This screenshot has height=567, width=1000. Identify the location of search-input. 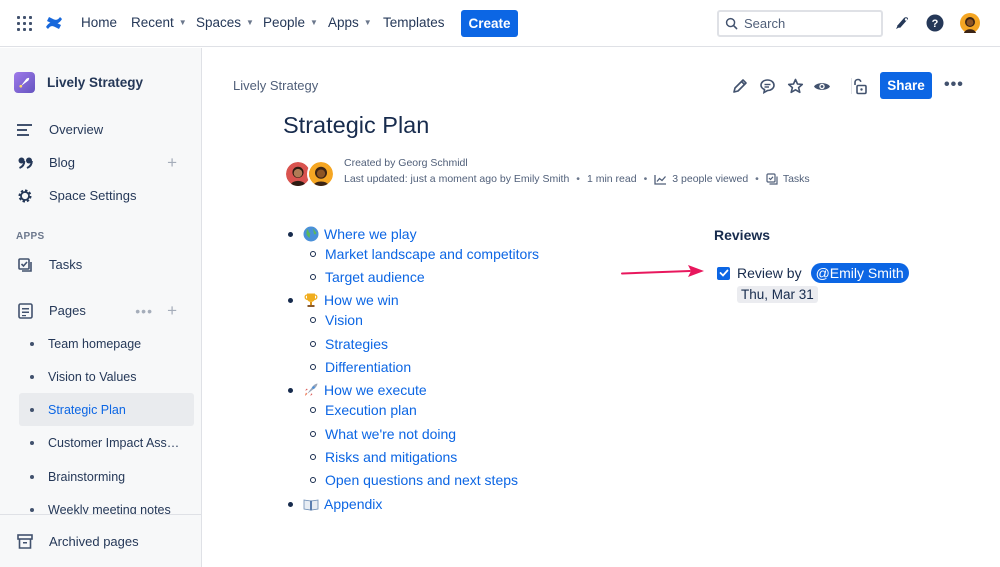
(804, 23).